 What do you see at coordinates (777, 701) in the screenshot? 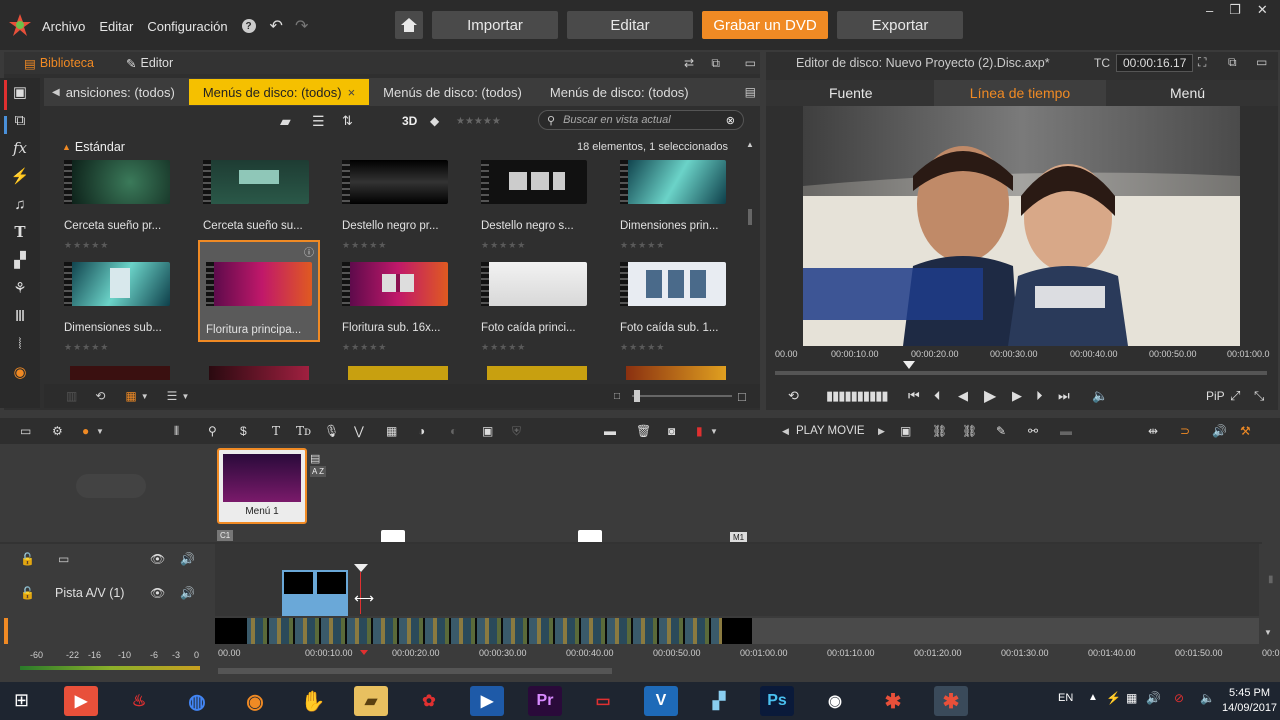
I see `taskbar-app-photoshop-icon: Ps` at bounding box center [777, 701].